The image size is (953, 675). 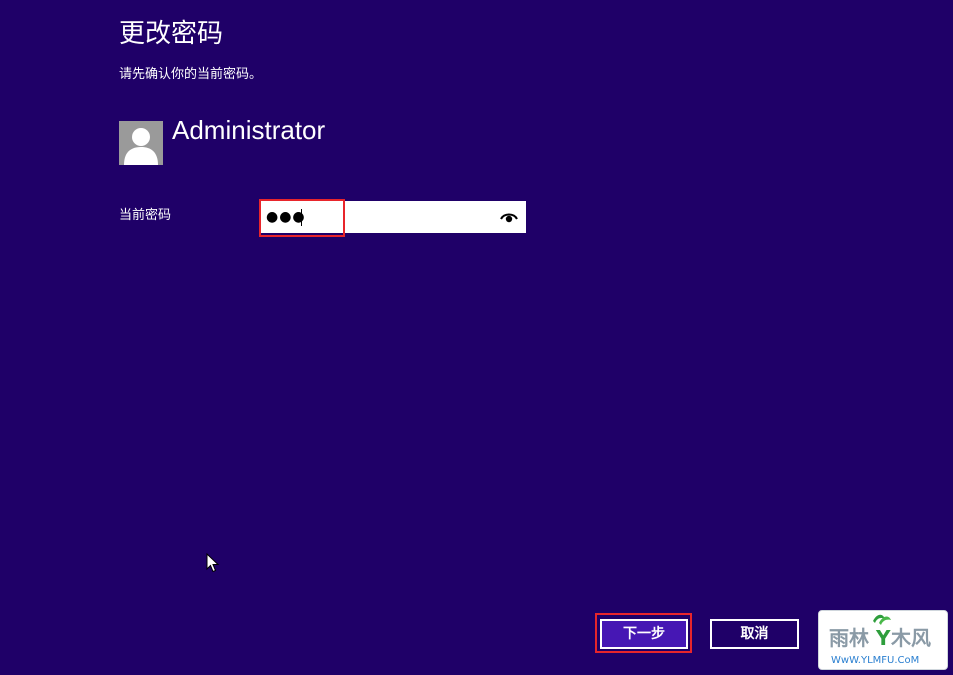 What do you see at coordinates (145, 215) in the screenshot?
I see `current-password-label: 当前密码` at bounding box center [145, 215].